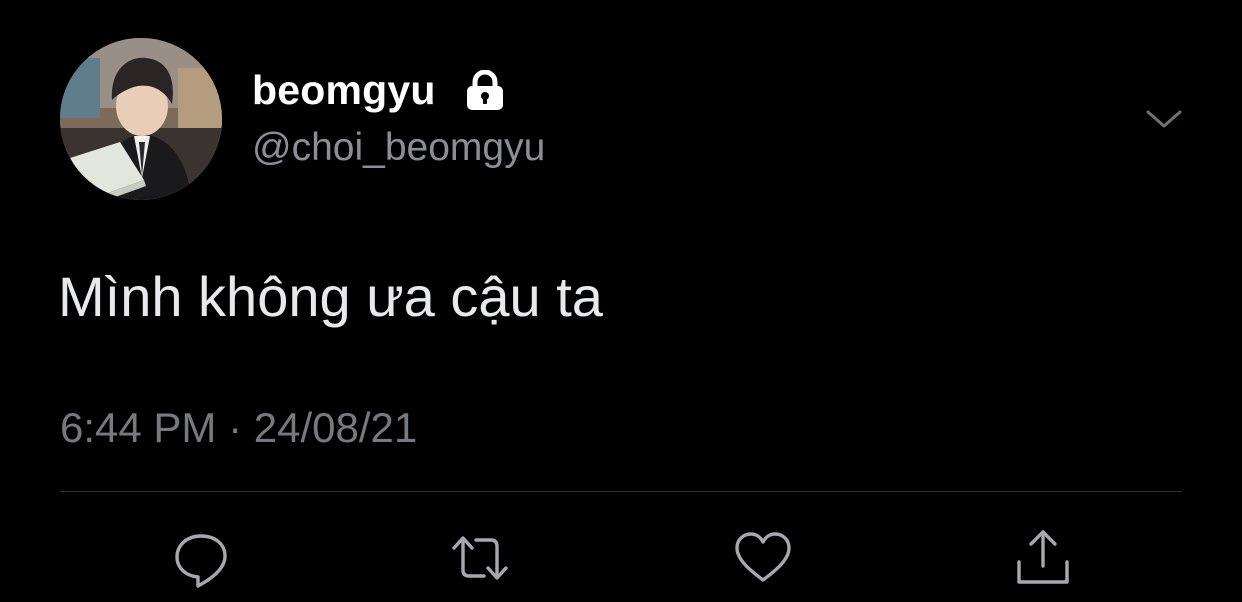 This screenshot has height=602, width=1242. I want to click on heart-icon, so click(763, 557).